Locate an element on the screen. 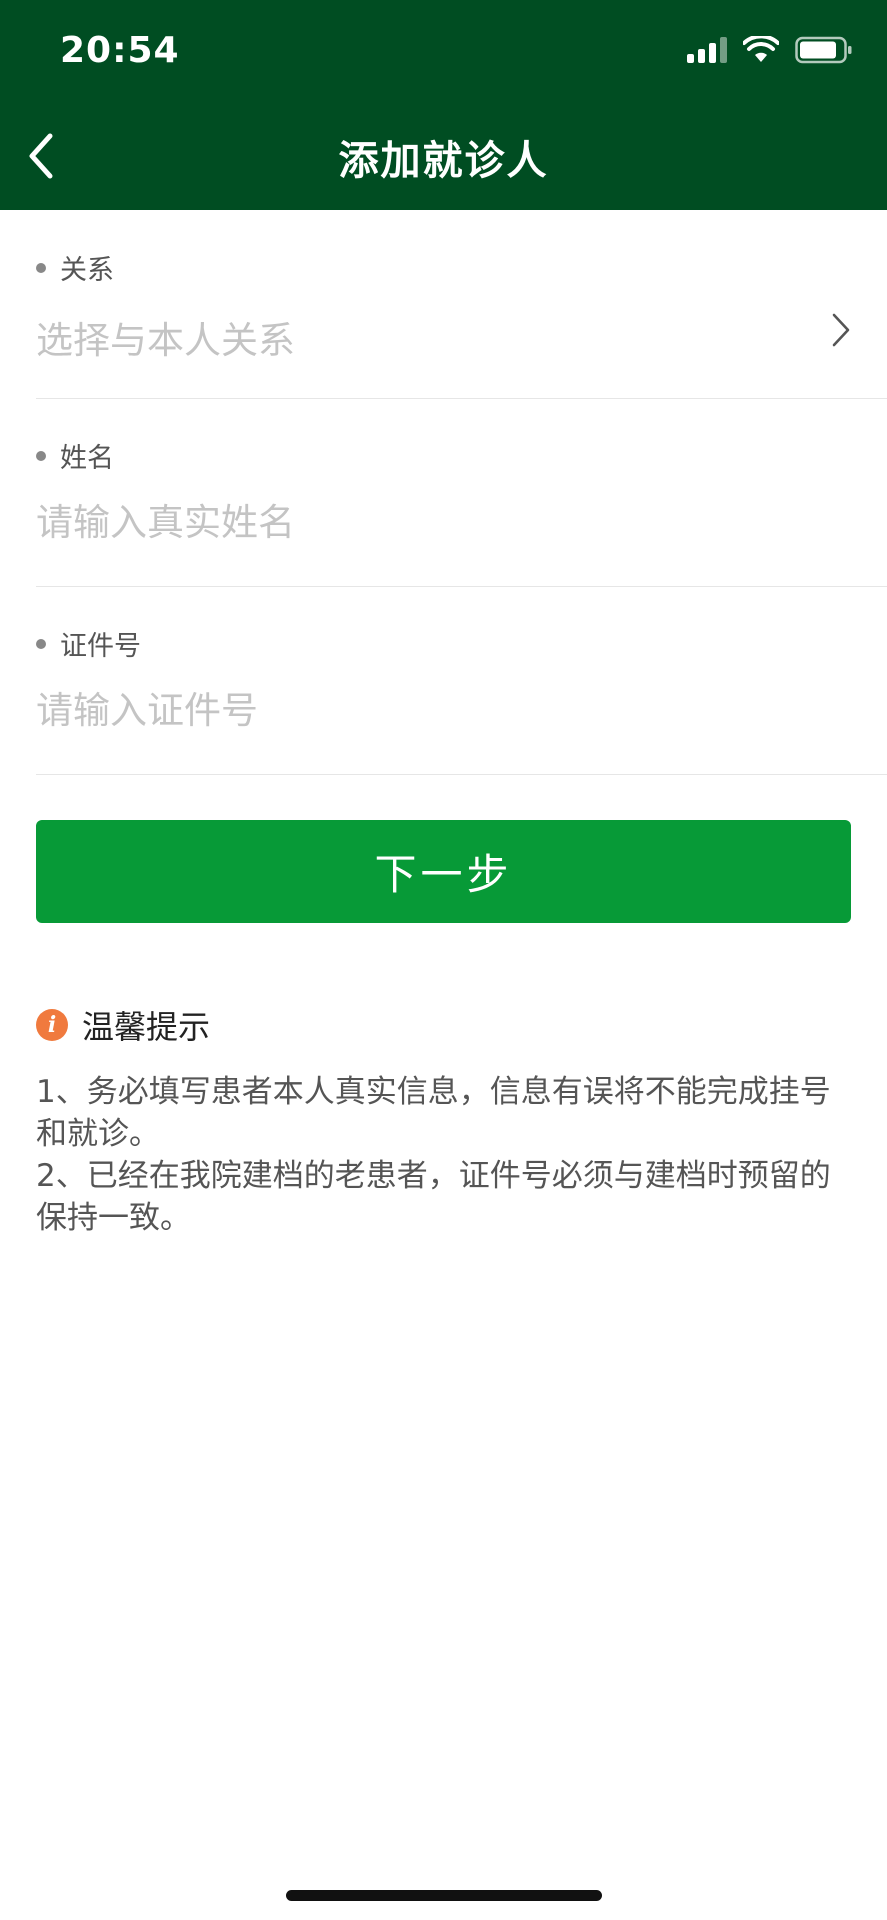 The width and height of the screenshot is (887, 1920). signal-icon is located at coordinates (707, 50).